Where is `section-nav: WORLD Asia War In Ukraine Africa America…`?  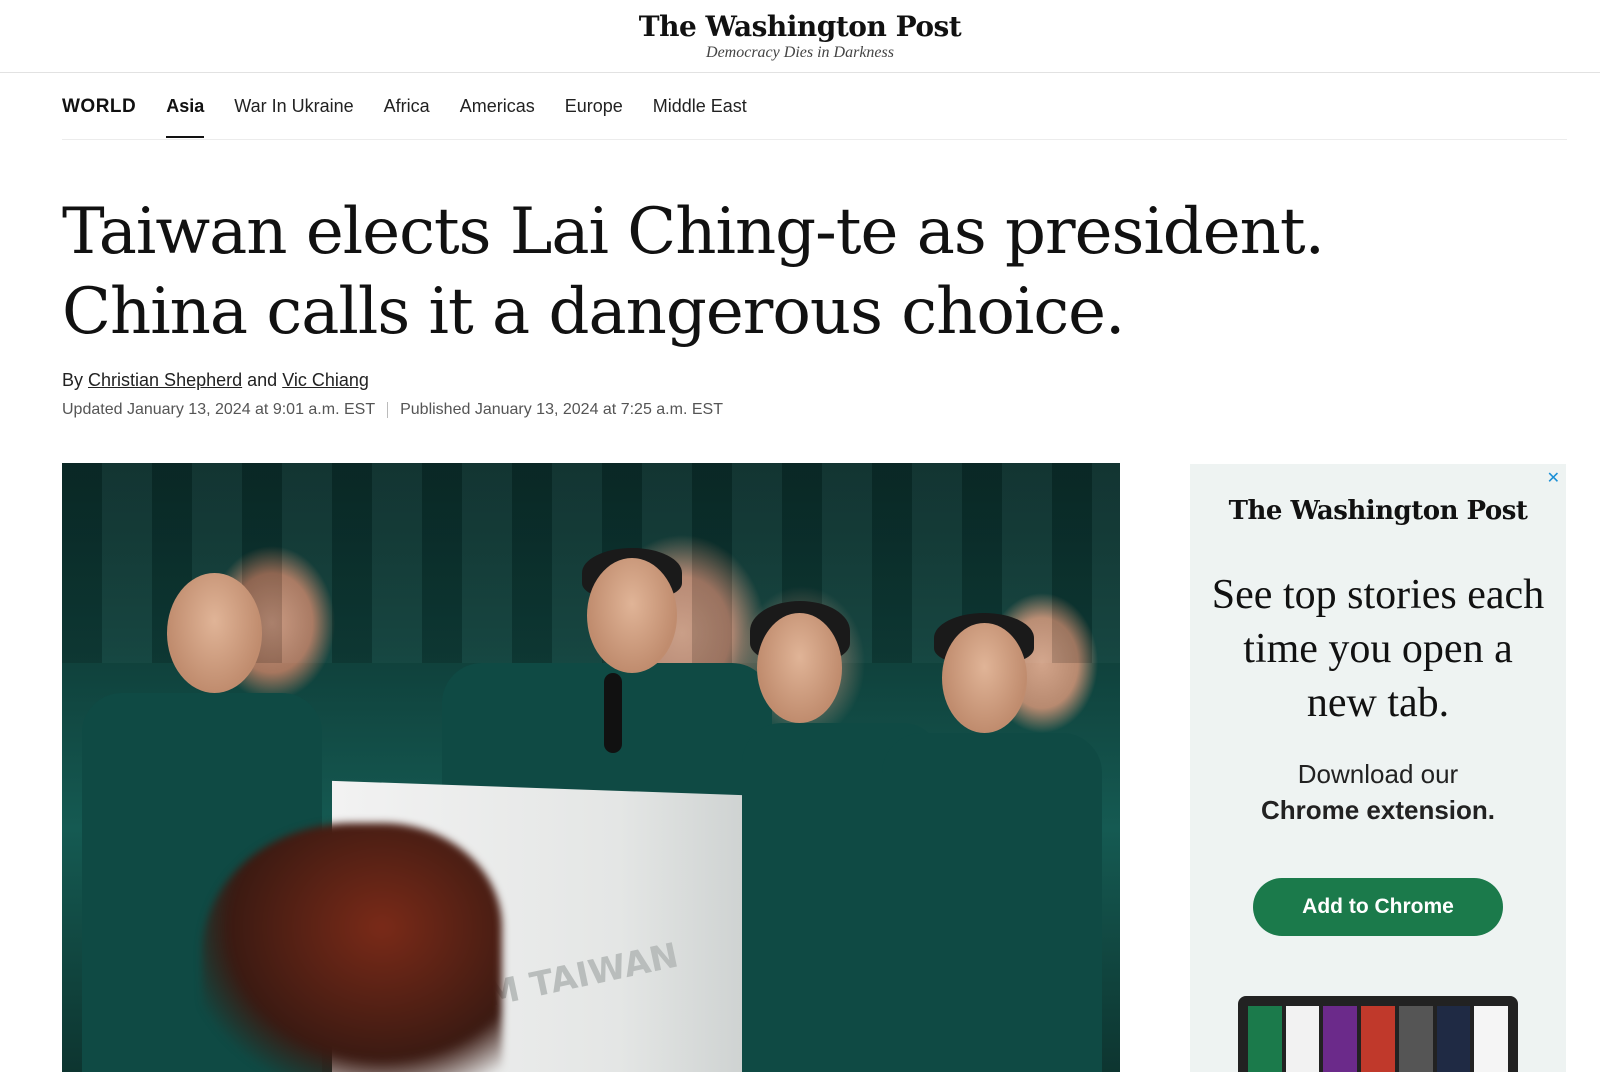
section-nav: WORLD Asia War In Ukraine Africa America… is located at coordinates (814, 107).